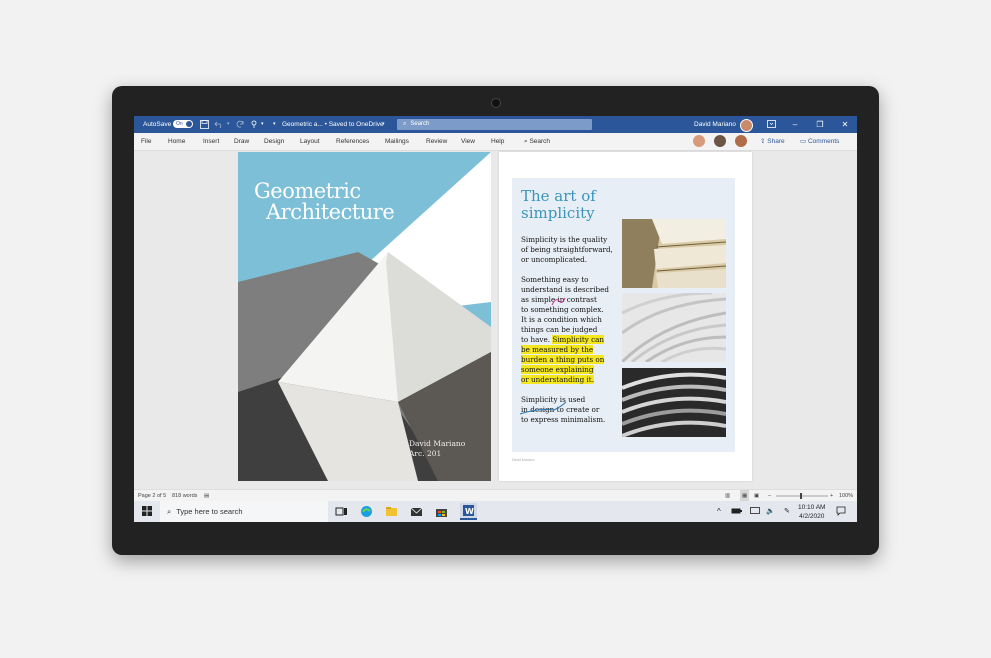  I want to click on title-search-box: ⌕ Search, so click(494, 124).